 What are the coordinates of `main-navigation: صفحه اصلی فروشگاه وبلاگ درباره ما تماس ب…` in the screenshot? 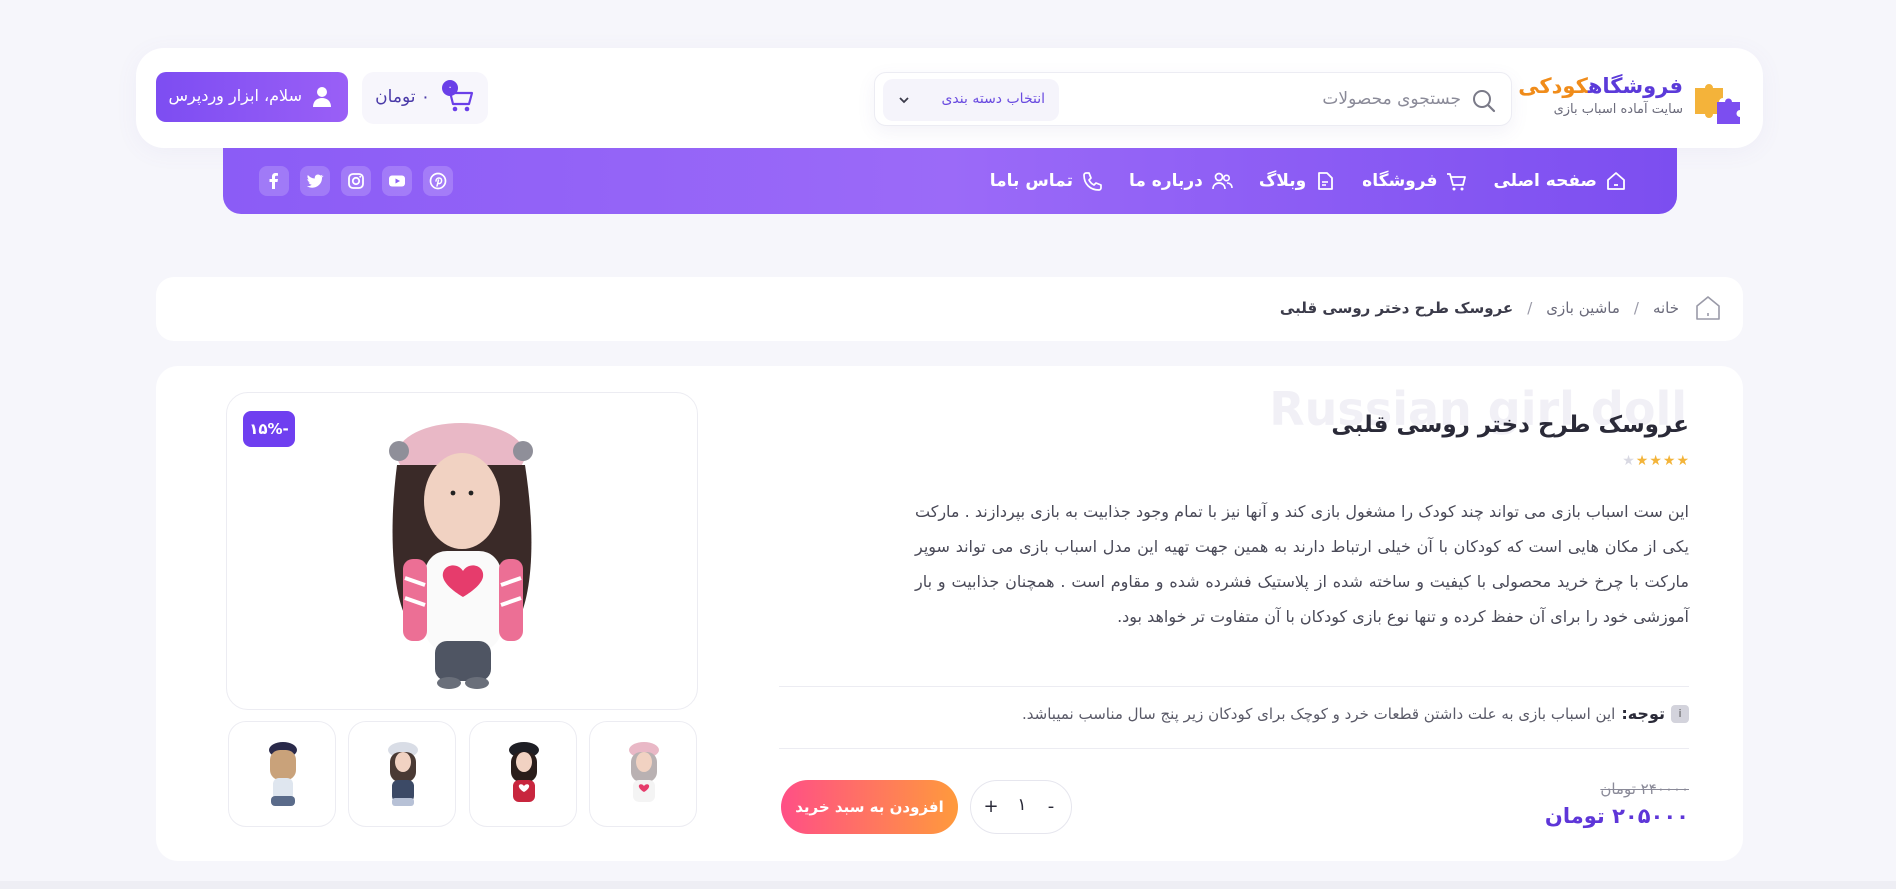 It's located at (950, 181).